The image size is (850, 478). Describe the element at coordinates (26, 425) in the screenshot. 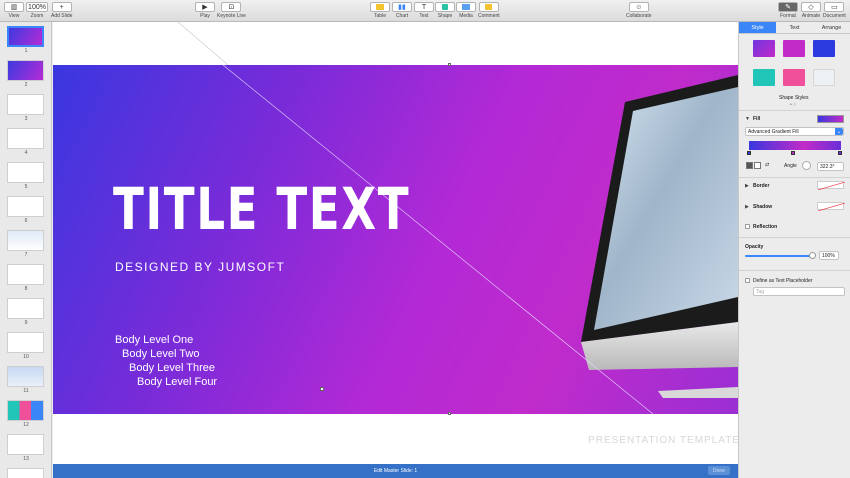

I see `slide-number: 12` at that location.